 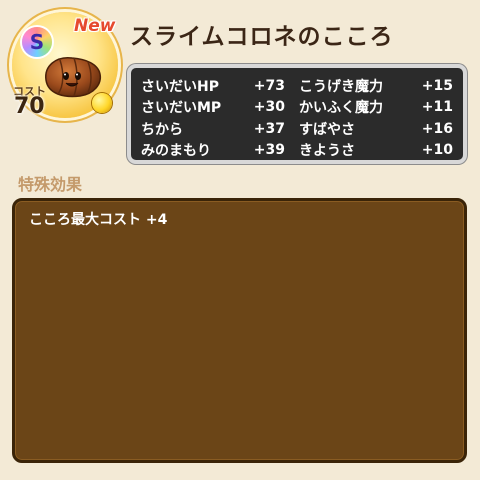 What do you see at coordinates (95, 26) in the screenshot?
I see `new-badge: New` at bounding box center [95, 26].